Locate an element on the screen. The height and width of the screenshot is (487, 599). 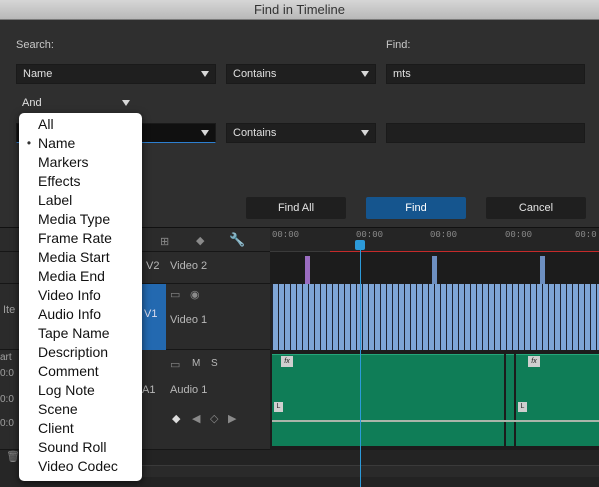
find-input-1: mts is located at coordinates (485, 74).